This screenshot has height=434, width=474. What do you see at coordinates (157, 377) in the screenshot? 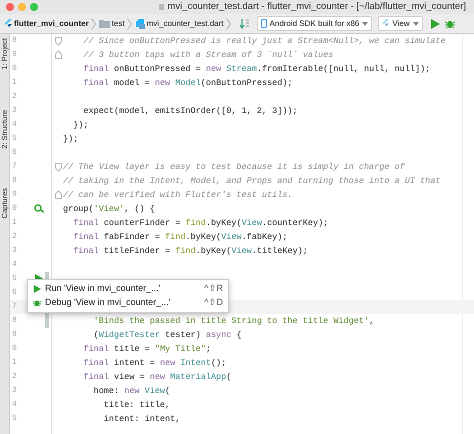
I see `code-line: final view = new MaterialApp(` at bounding box center [157, 377].